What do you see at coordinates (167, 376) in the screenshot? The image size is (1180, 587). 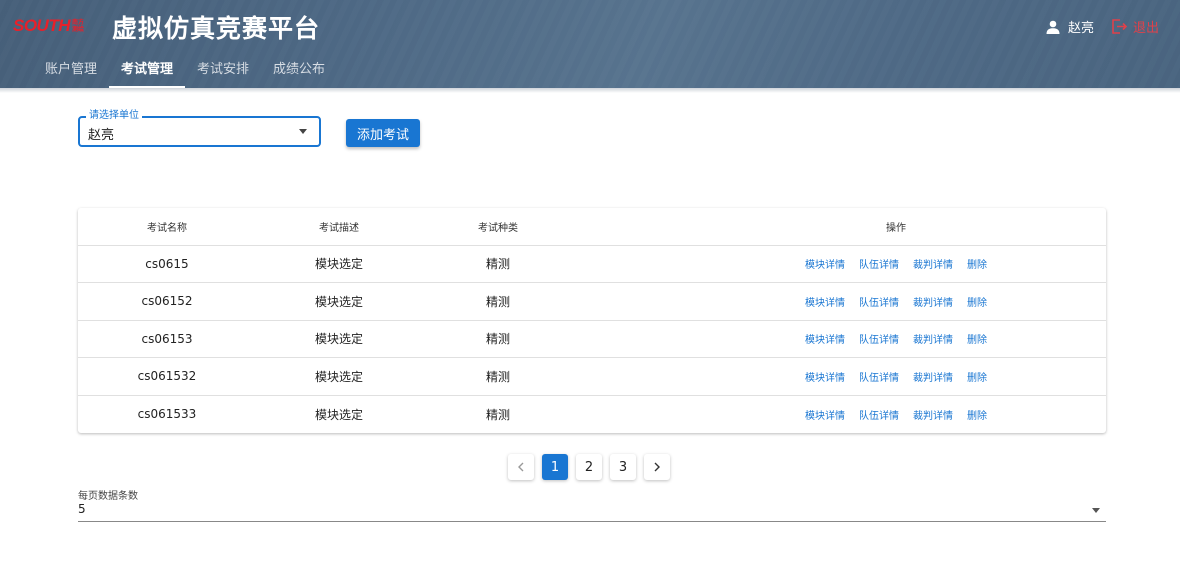 I see `exam-name-cell: cs061532` at bounding box center [167, 376].